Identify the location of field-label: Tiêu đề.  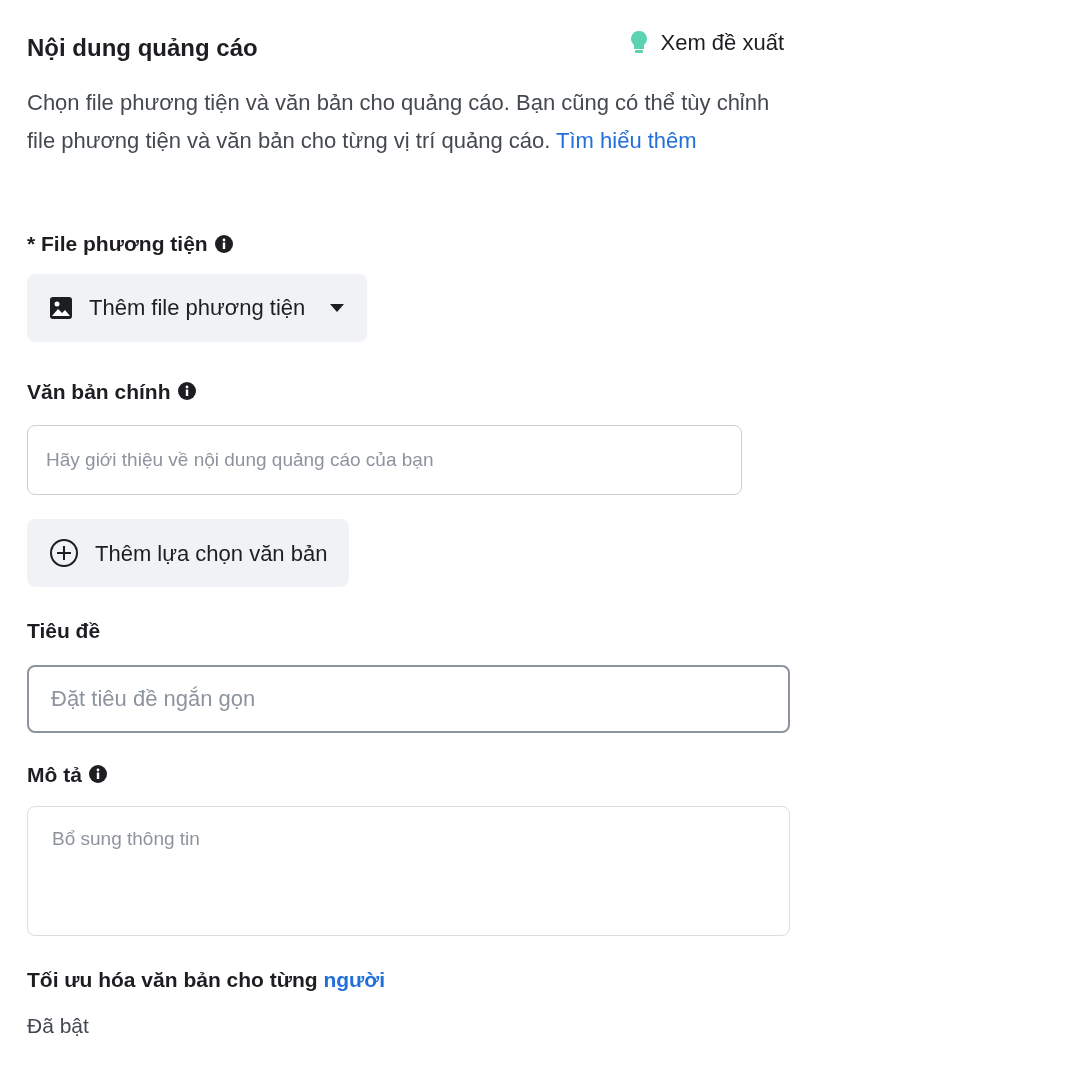
(64, 631).